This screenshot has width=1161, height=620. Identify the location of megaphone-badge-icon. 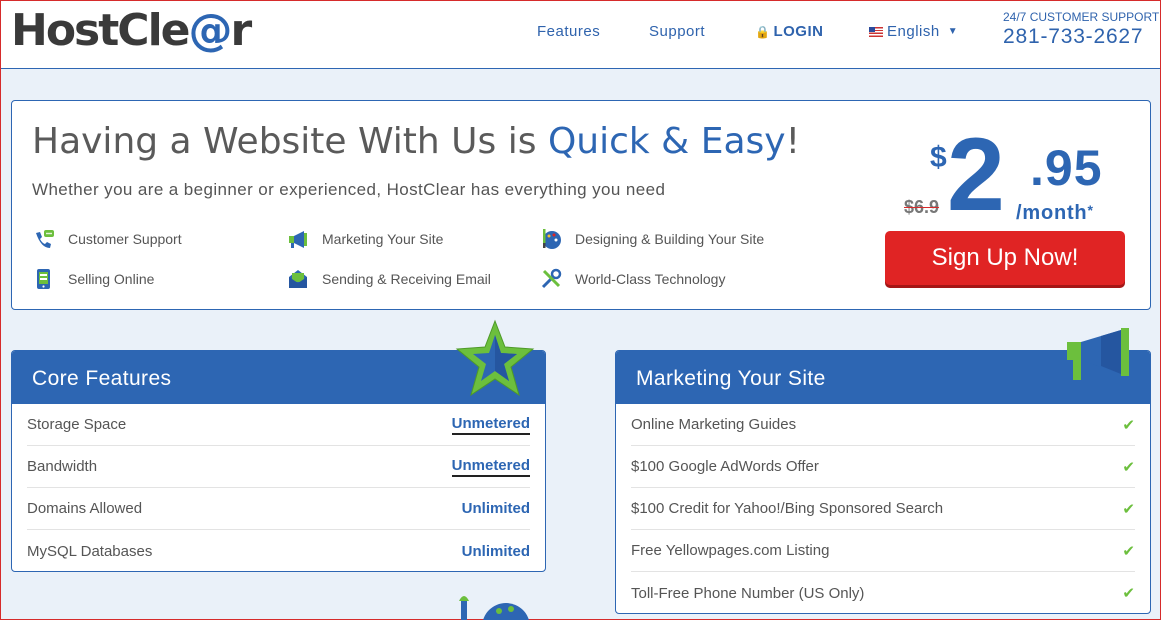
(1100, 356).